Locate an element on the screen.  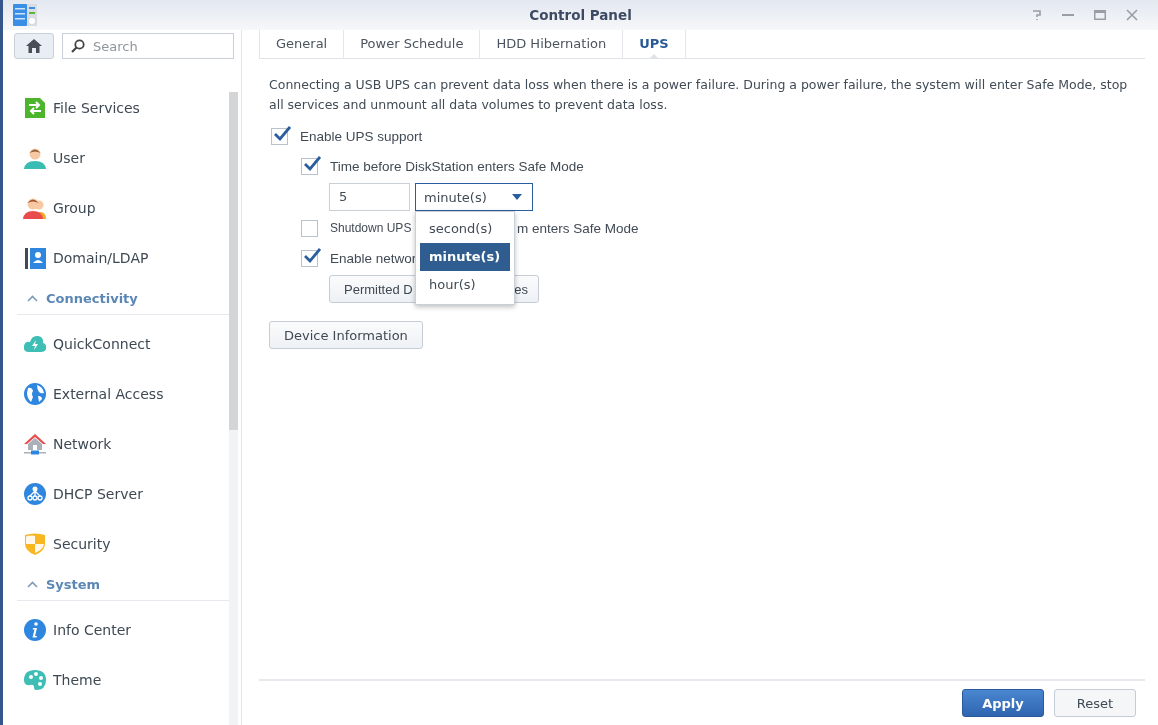
option-label: m enters Safe Mode is located at coordinates (578, 228).